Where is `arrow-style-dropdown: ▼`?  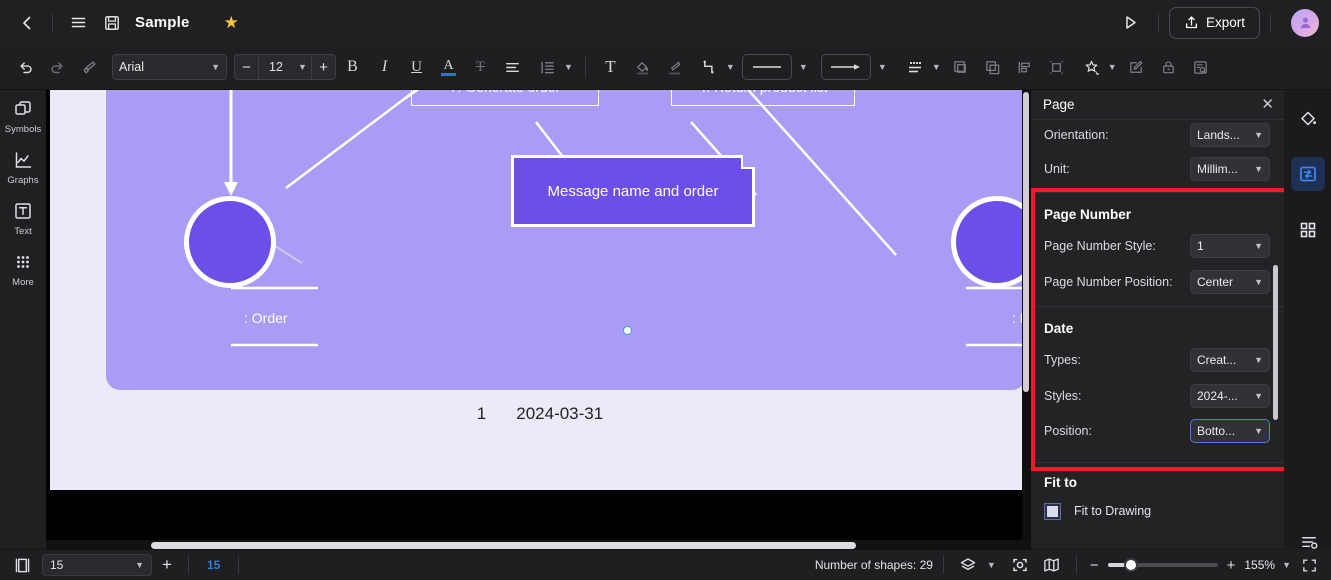
arrow-style-dropdown: ▼ is located at coordinates (882, 67).